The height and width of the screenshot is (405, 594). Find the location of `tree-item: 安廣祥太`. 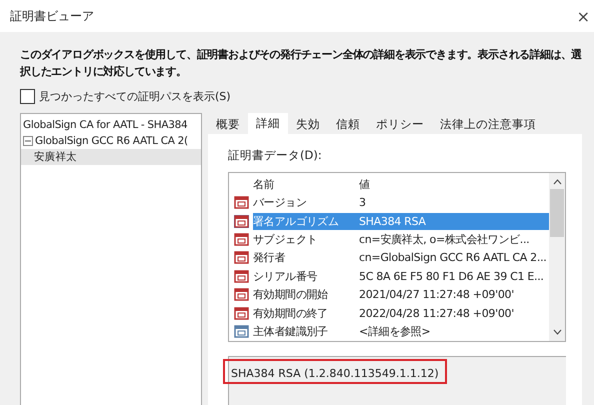

tree-item: 安廣祥太 is located at coordinates (111, 157).